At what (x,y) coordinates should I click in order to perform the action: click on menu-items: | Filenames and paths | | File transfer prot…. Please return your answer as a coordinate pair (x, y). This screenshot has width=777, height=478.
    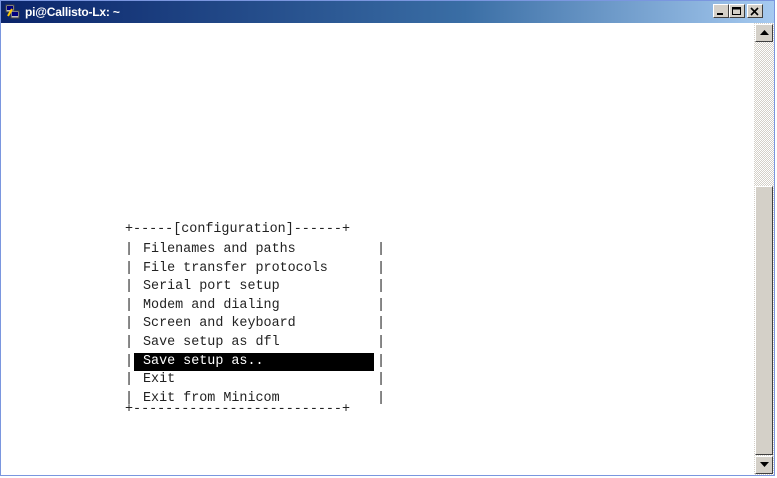
    Looking at the image, I should click on (256, 324).